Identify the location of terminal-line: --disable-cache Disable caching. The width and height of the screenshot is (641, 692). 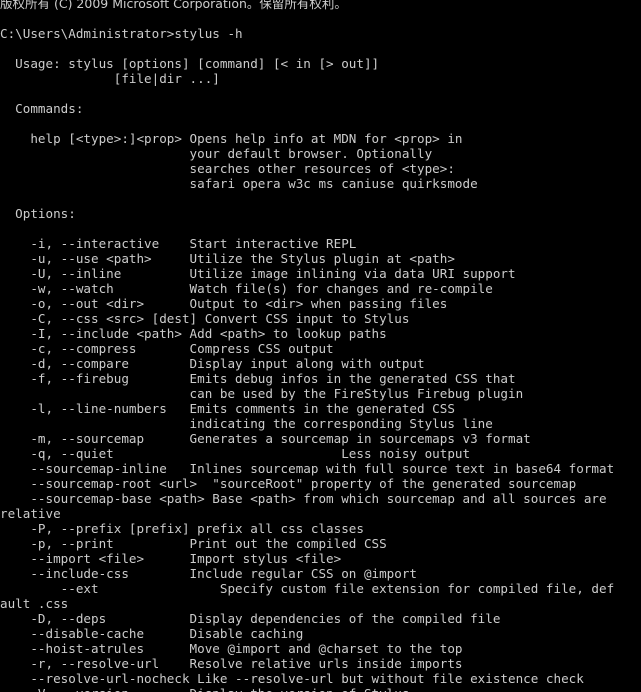
(152, 633).